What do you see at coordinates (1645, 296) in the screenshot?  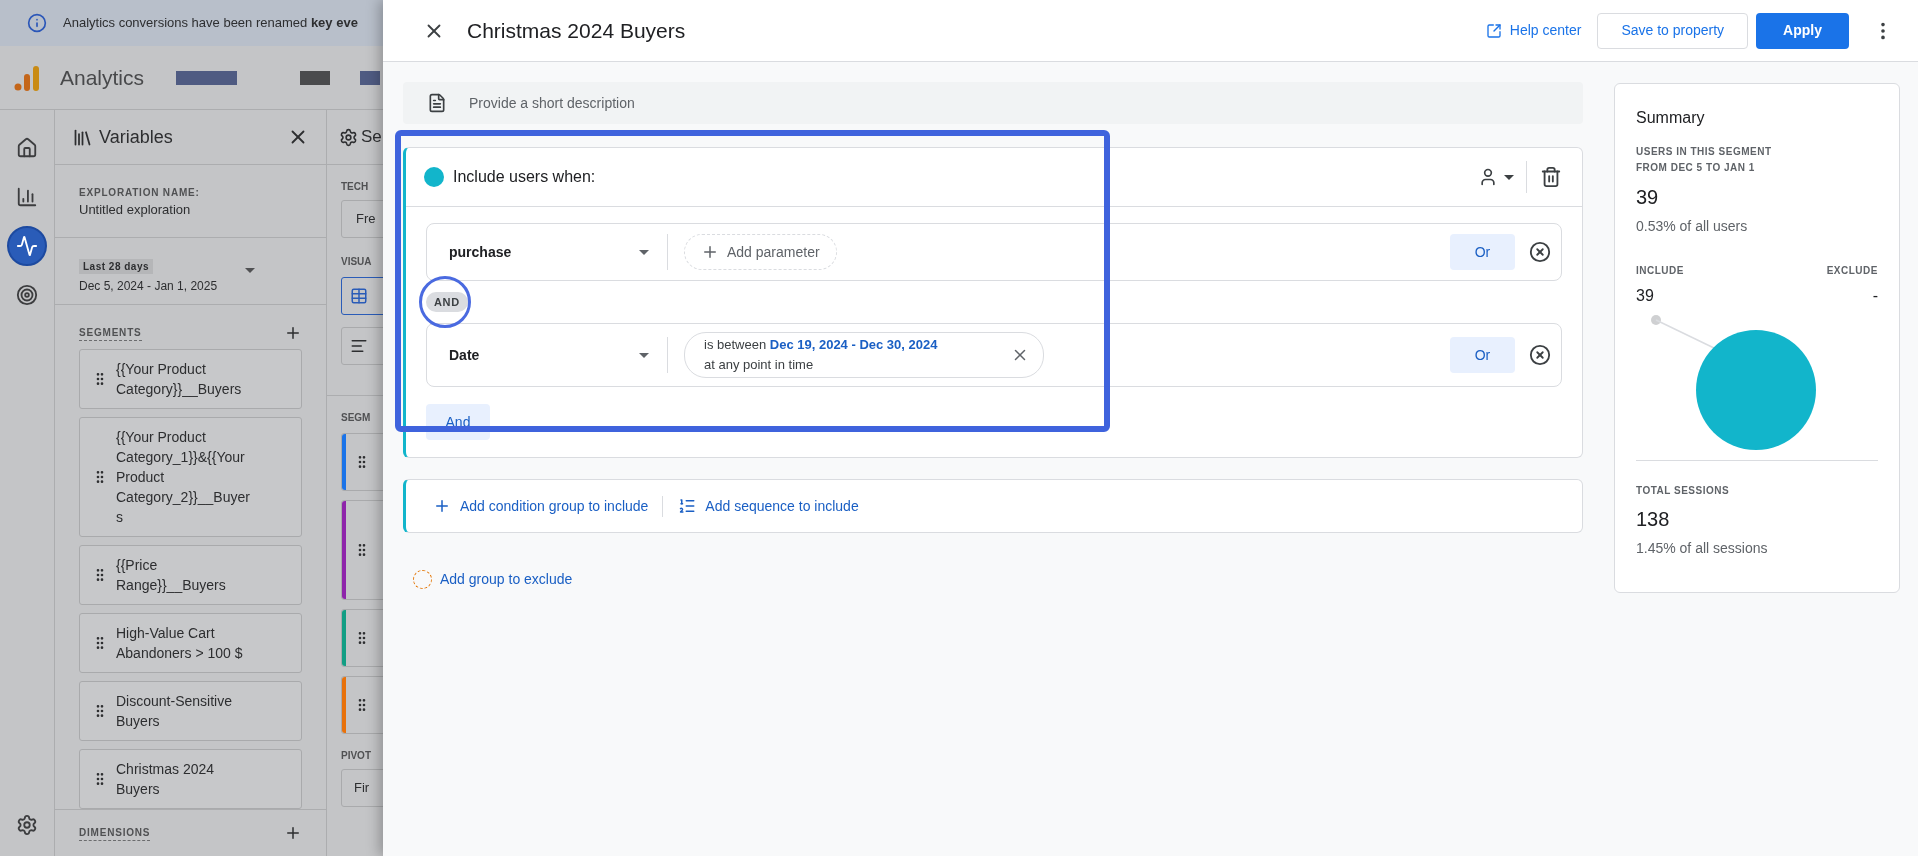 I see `include-value: 39` at bounding box center [1645, 296].